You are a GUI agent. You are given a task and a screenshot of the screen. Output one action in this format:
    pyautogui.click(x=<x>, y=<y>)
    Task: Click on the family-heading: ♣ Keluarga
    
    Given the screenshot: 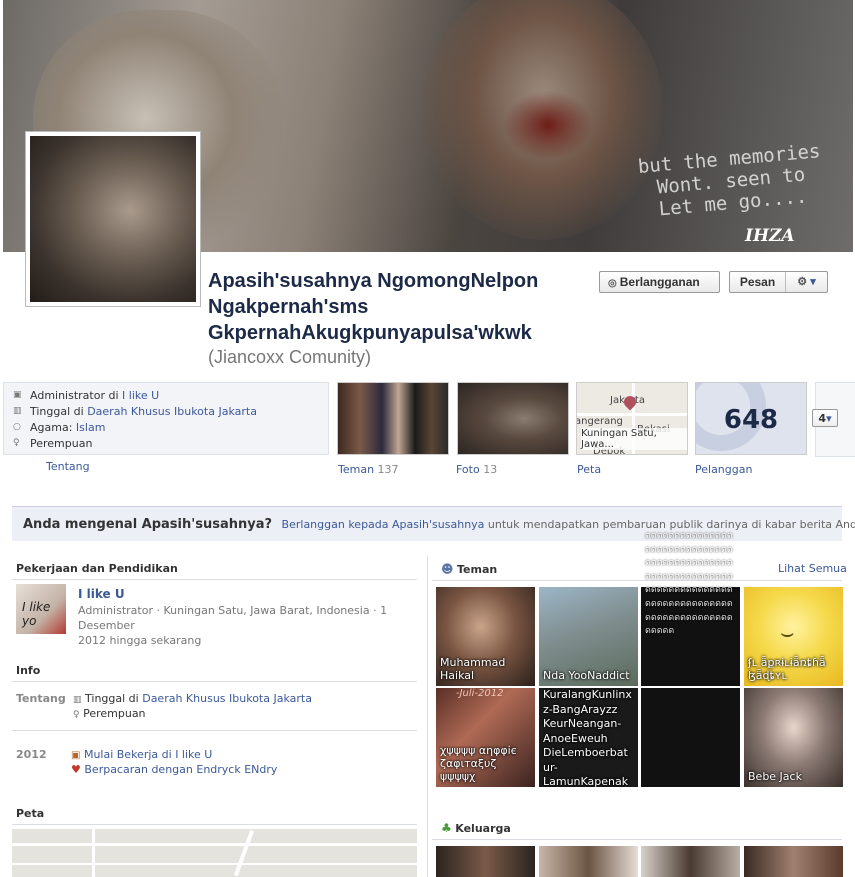 What is the action you would take?
    pyautogui.click(x=476, y=828)
    